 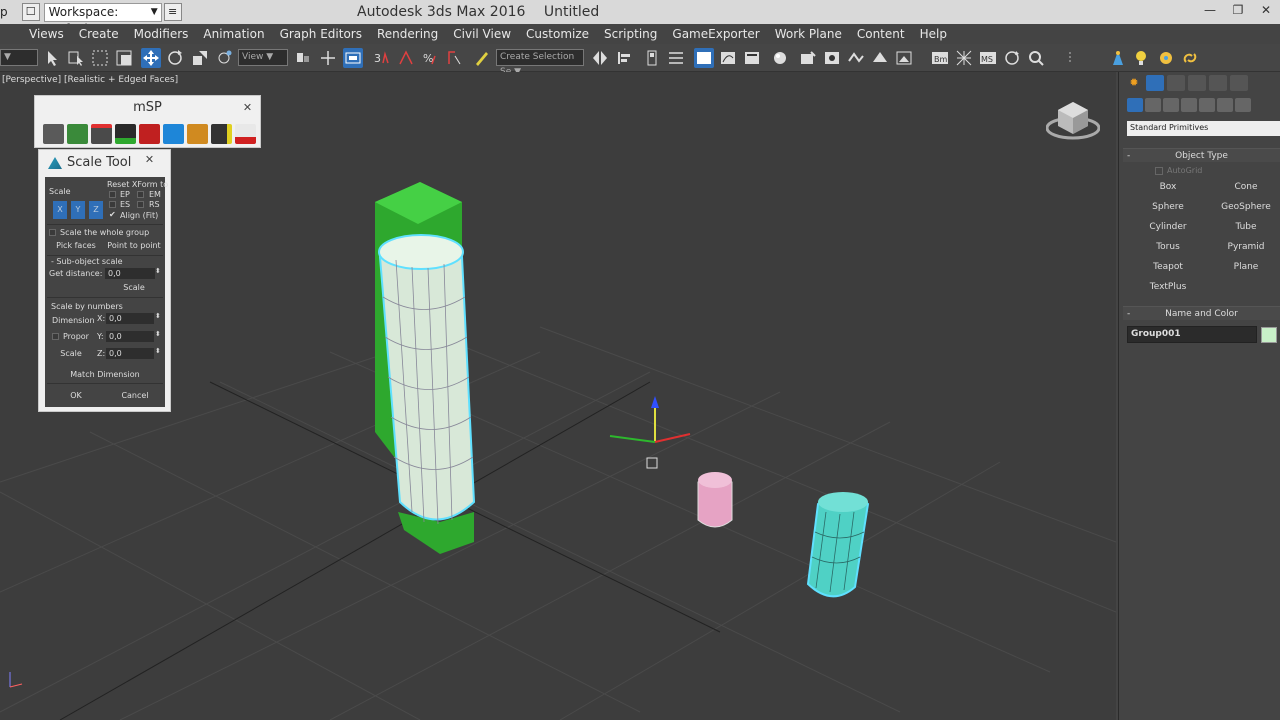 I want to click on refresh-icon, so click(x=1012, y=58).